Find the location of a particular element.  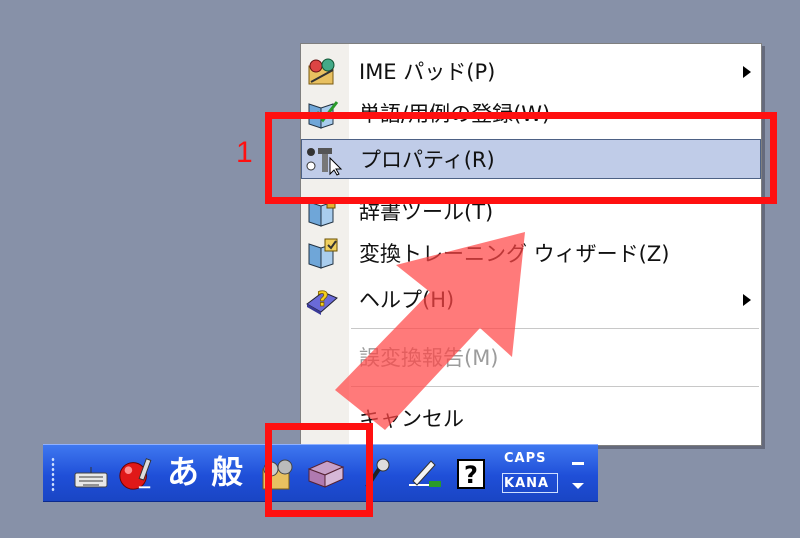

conversion-mode-button: 般 is located at coordinates (227, 472).